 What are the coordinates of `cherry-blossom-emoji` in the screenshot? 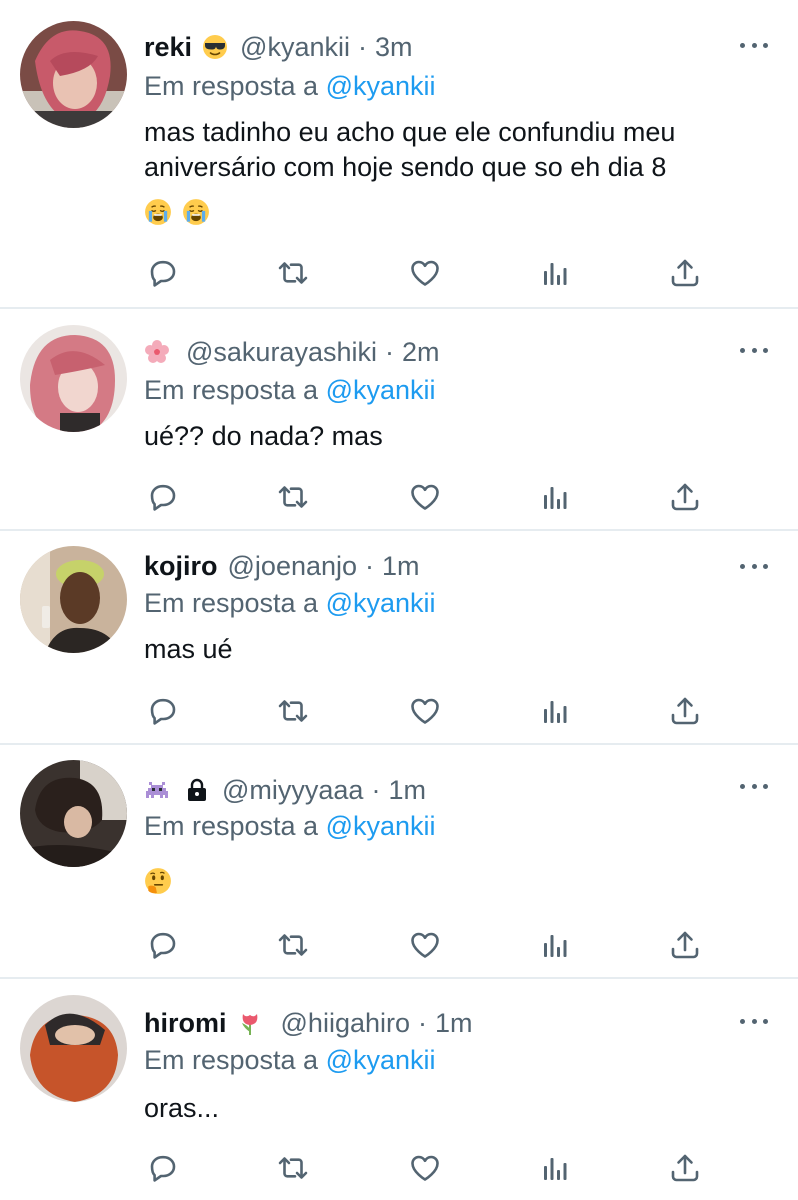 It's located at (157, 352).